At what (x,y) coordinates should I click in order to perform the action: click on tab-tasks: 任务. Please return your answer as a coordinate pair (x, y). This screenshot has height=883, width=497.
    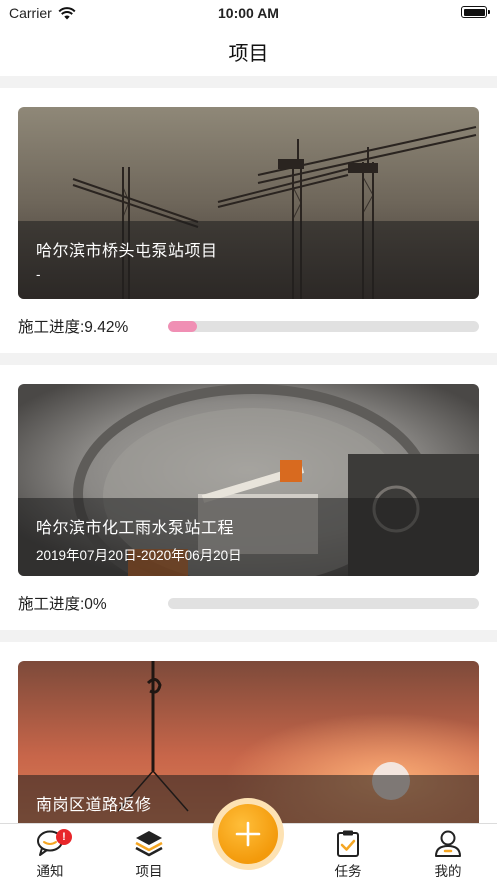
    Looking at the image, I should click on (348, 854).